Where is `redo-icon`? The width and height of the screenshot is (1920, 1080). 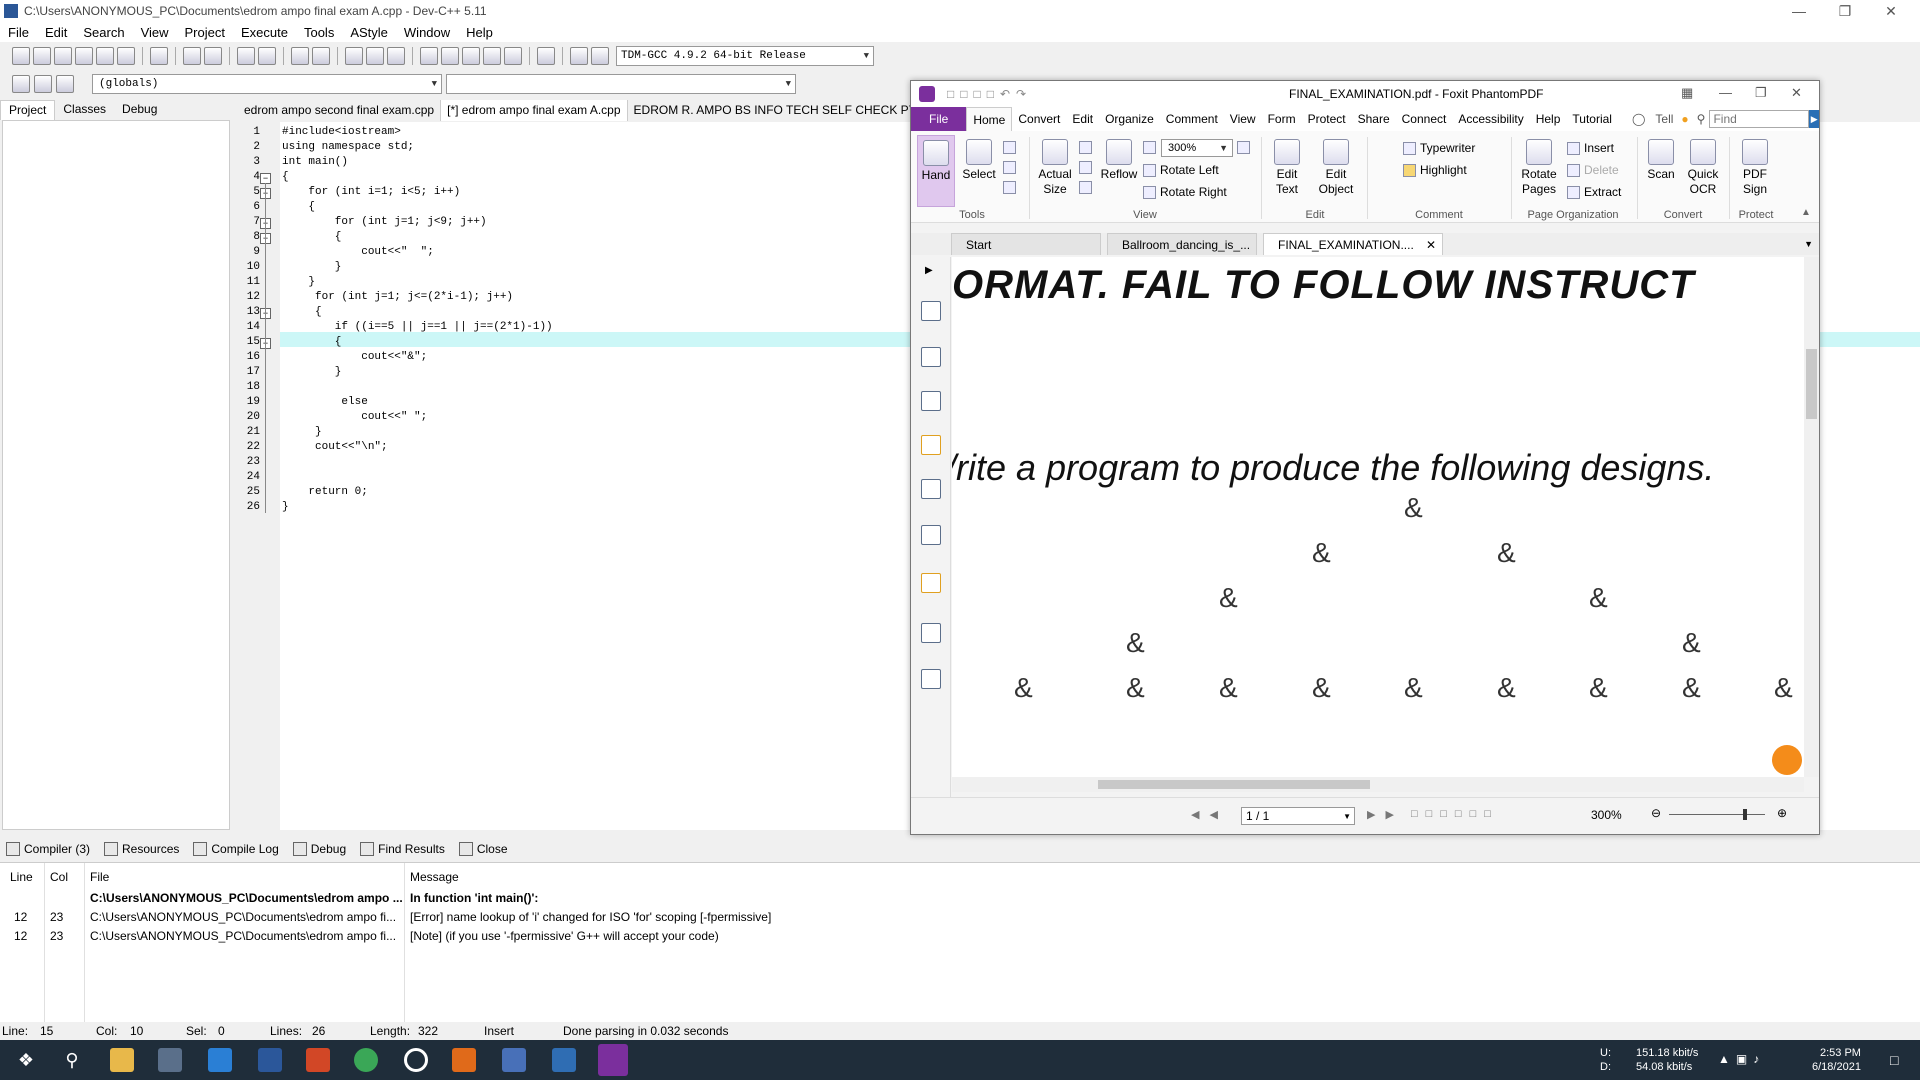 redo-icon is located at coordinates (213, 56).